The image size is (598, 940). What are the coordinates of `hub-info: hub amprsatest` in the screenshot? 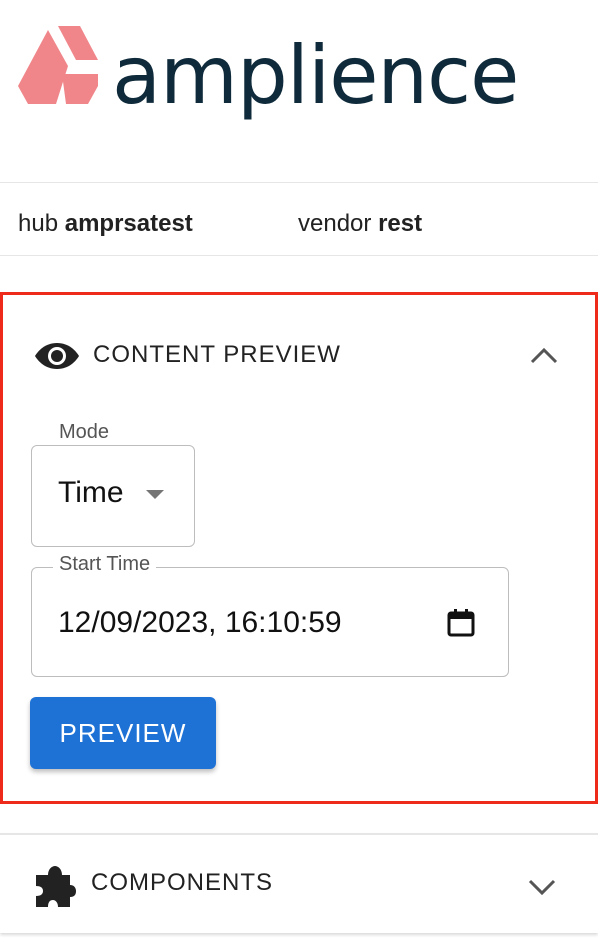 It's located at (105, 224).